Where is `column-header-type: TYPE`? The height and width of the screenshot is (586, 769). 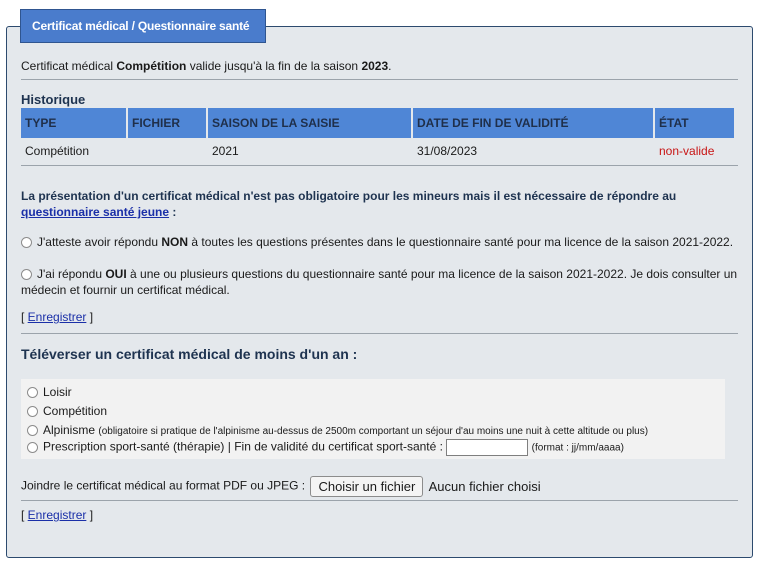 column-header-type: TYPE is located at coordinates (73, 123).